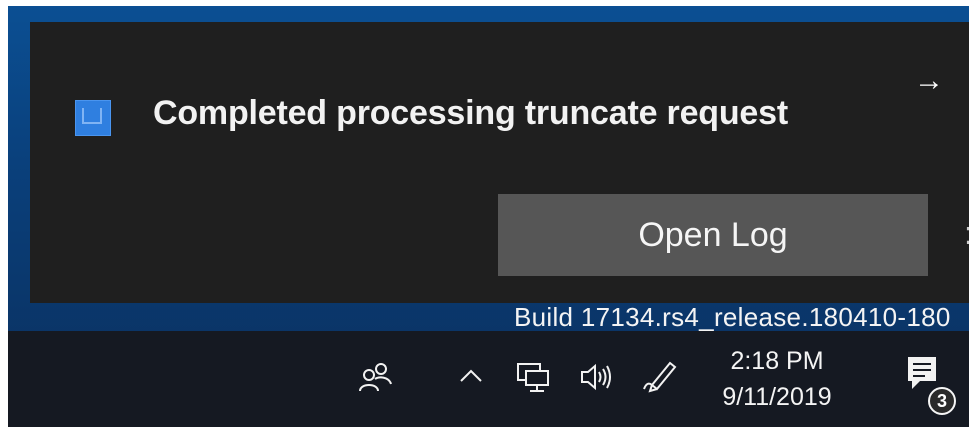 The image size is (969, 433). I want to click on build-watermark: Build 17134.rs4_release.180410-180, so click(732, 317).